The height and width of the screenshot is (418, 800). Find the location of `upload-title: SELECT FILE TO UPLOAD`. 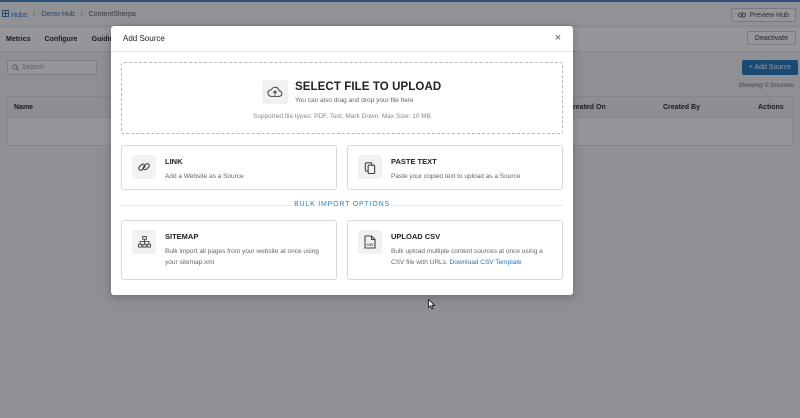

upload-title: SELECT FILE TO UPLOAD is located at coordinates (368, 87).